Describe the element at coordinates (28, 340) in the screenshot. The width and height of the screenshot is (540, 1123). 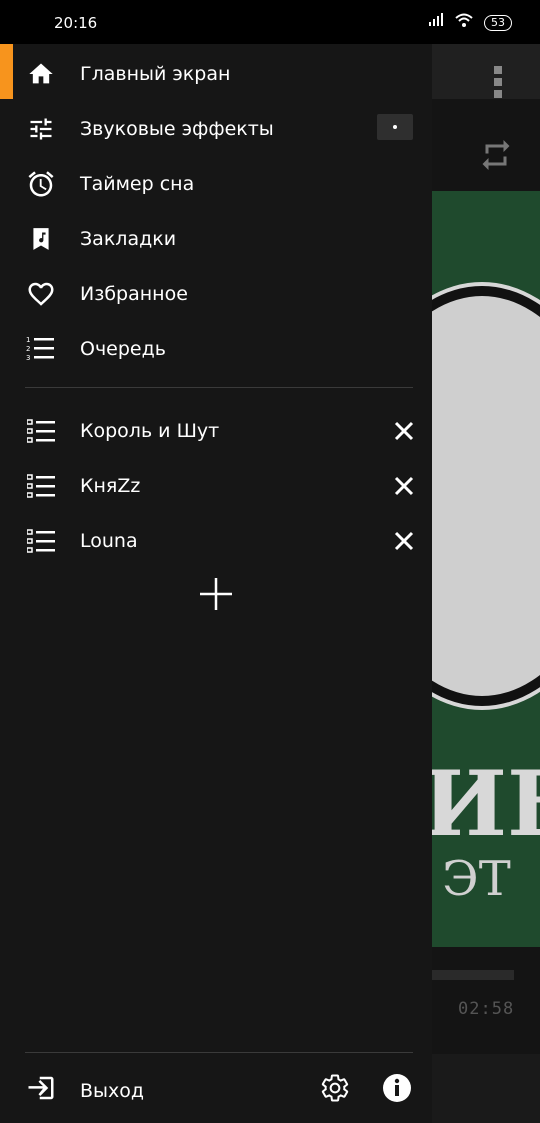
I see `svg-text: 1` at that location.